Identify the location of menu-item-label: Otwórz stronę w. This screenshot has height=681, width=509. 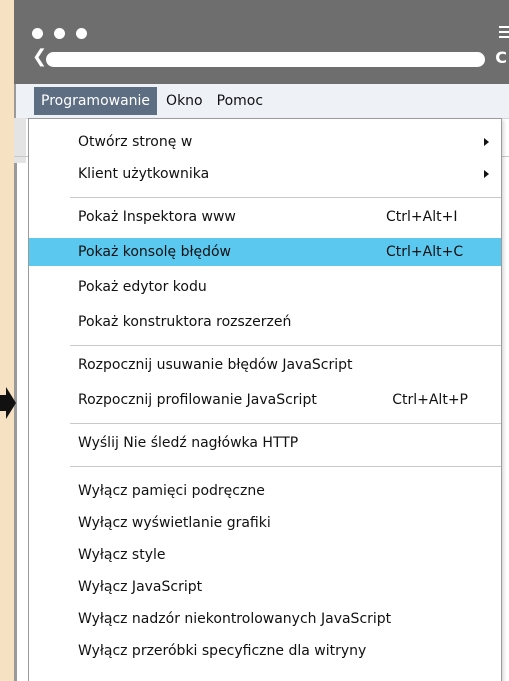
(135, 142).